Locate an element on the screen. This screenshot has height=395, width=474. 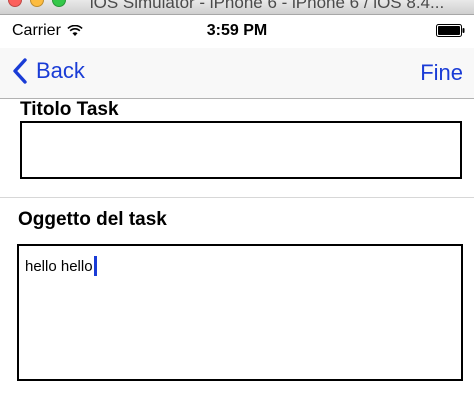
text-cursor is located at coordinates (95, 266).